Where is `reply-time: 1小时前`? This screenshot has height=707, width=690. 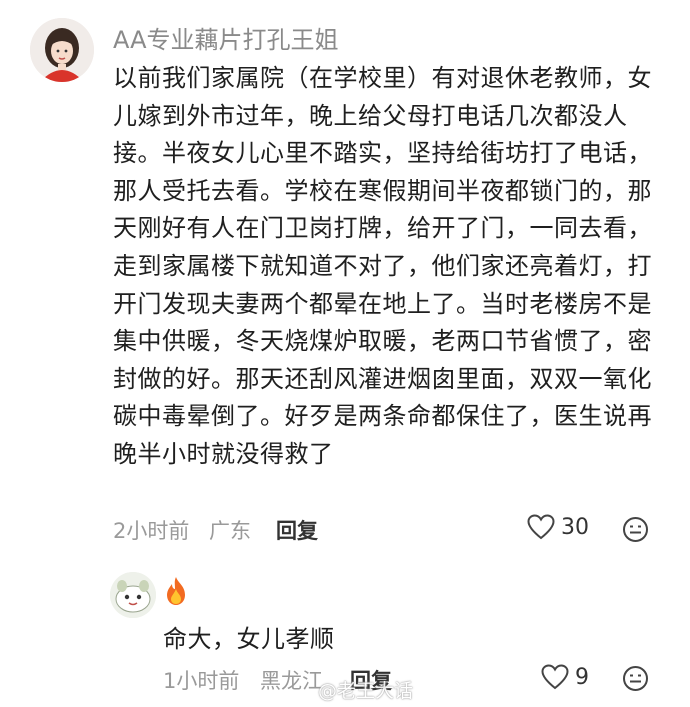
reply-time: 1小时前 is located at coordinates (201, 681).